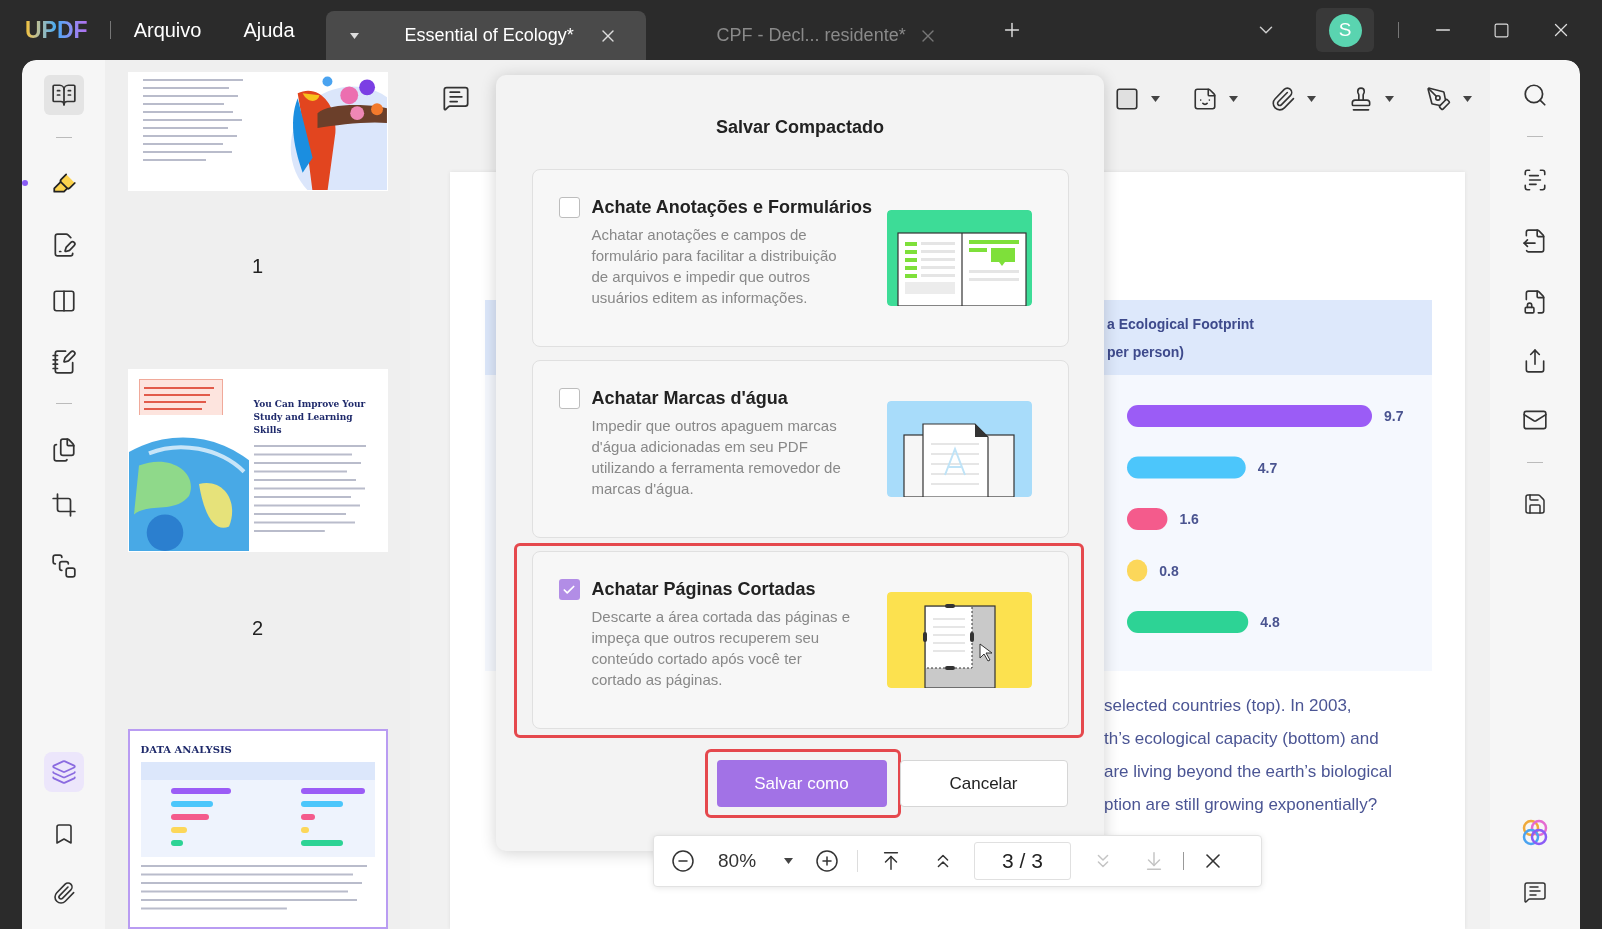 The height and width of the screenshot is (929, 1602). What do you see at coordinates (811, 35) in the screenshot?
I see `tab-title: CPF - Decl... residente*` at bounding box center [811, 35].